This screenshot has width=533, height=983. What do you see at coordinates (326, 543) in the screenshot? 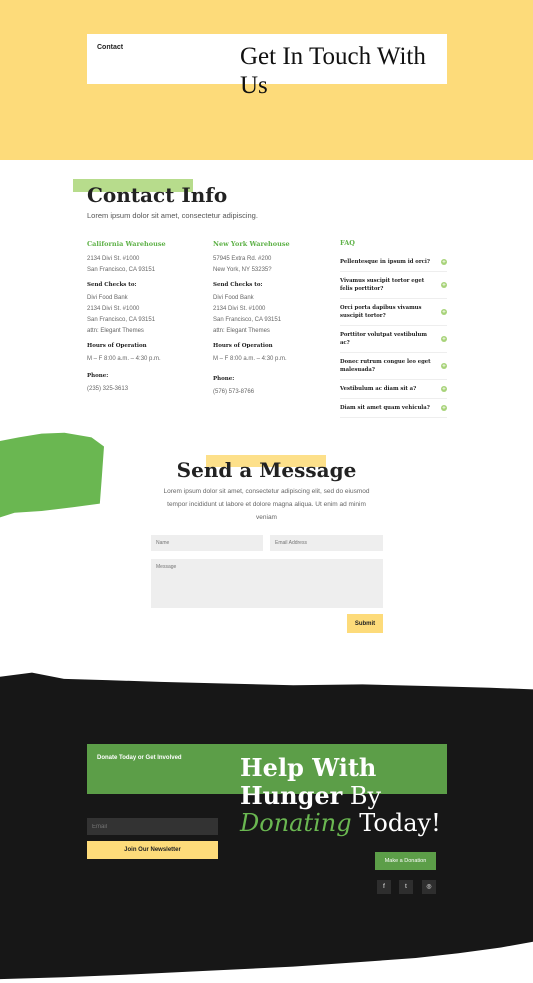
I see `email-field` at bounding box center [326, 543].